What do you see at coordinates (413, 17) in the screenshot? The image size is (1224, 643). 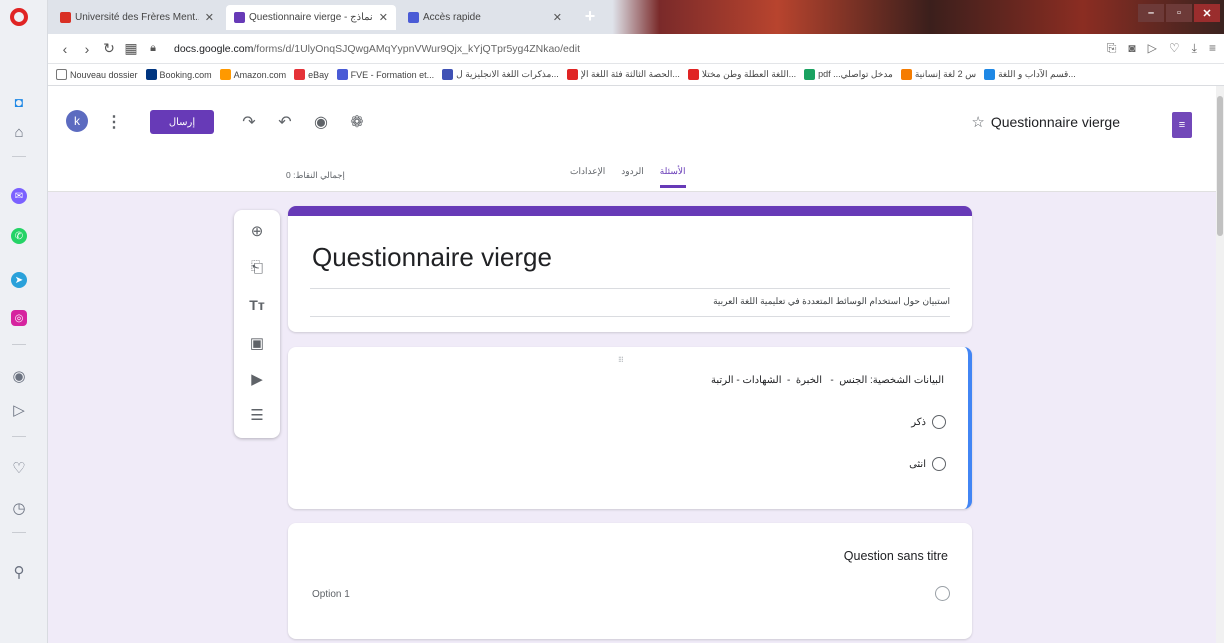 I see `speed-dial-icon` at bounding box center [413, 17].